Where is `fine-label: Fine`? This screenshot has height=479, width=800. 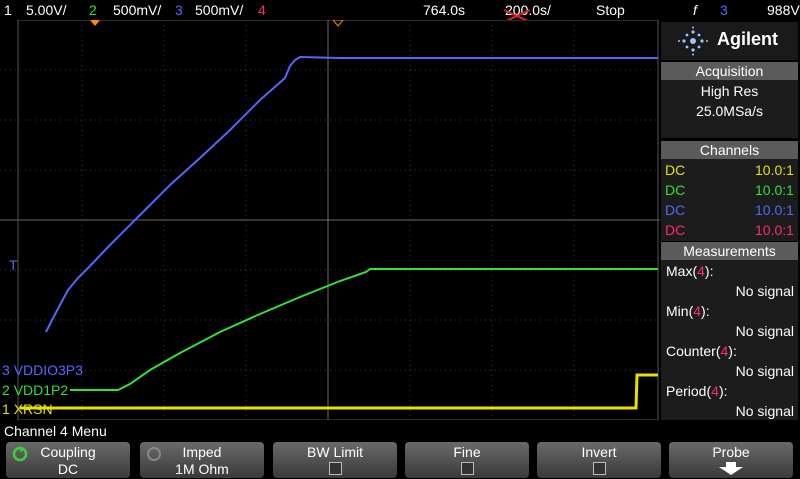
fine-label: Fine is located at coordinates (467, 452).